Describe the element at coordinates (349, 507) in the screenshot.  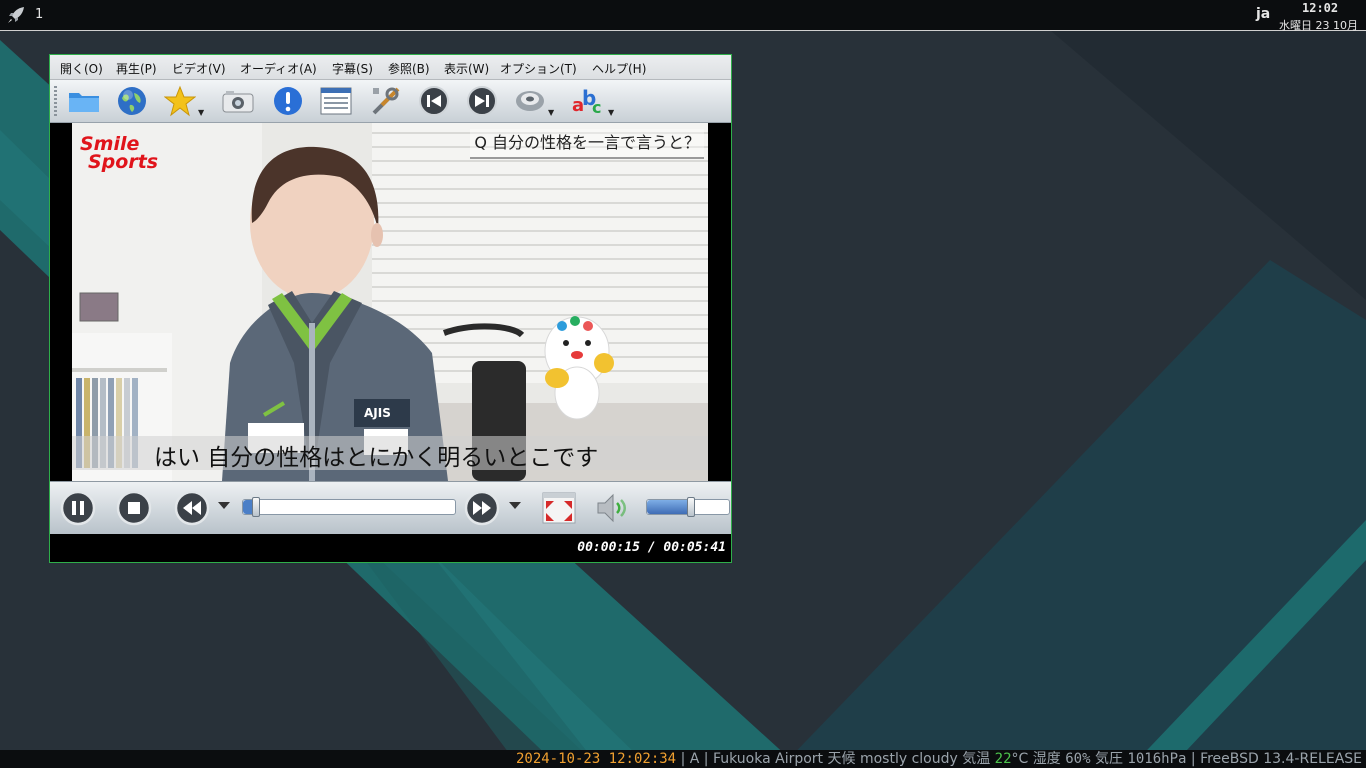
I see `seek-slider` at that location.